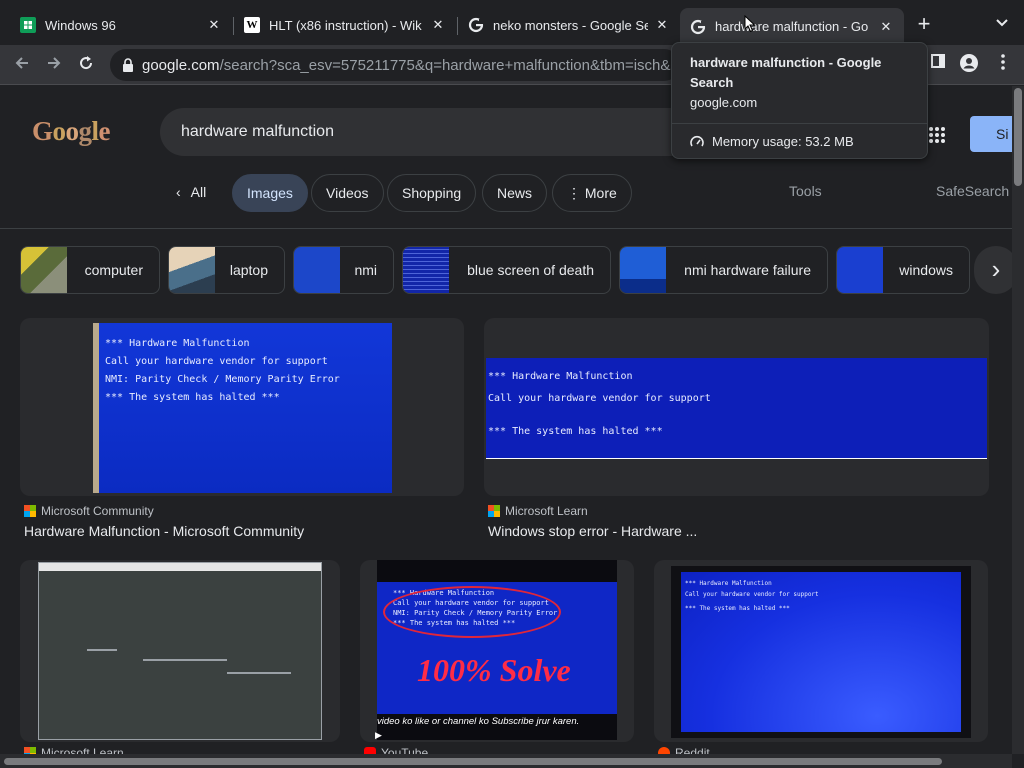 Image resolution: width=1024 pixels, height=768 pixels. I want to click on tab-hlt-wikipedia: W HLT (x86 instruction) - Wik ✕, so click(345, 25).